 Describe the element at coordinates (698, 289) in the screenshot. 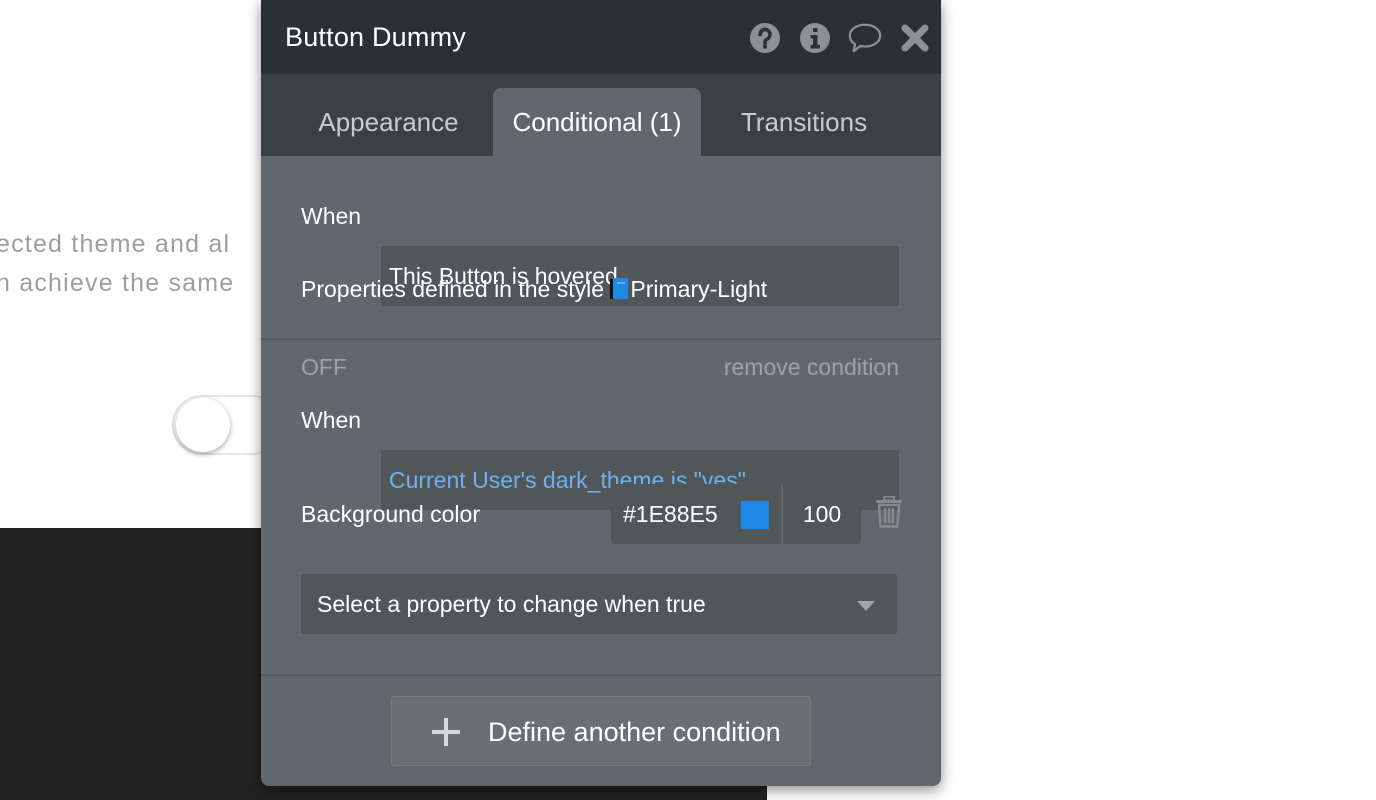

I see `style-name-link: Primary-Light` at that location.